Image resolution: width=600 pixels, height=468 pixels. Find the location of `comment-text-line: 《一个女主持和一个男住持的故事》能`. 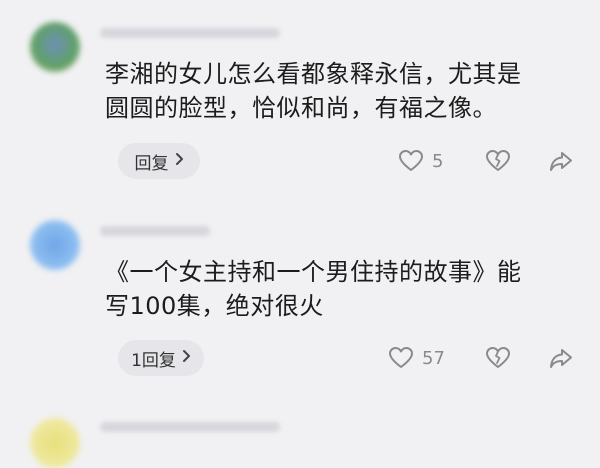

comment-text-line: 《一个女主持和一个男住持的故事》能 is located at coordinates (313, 272).